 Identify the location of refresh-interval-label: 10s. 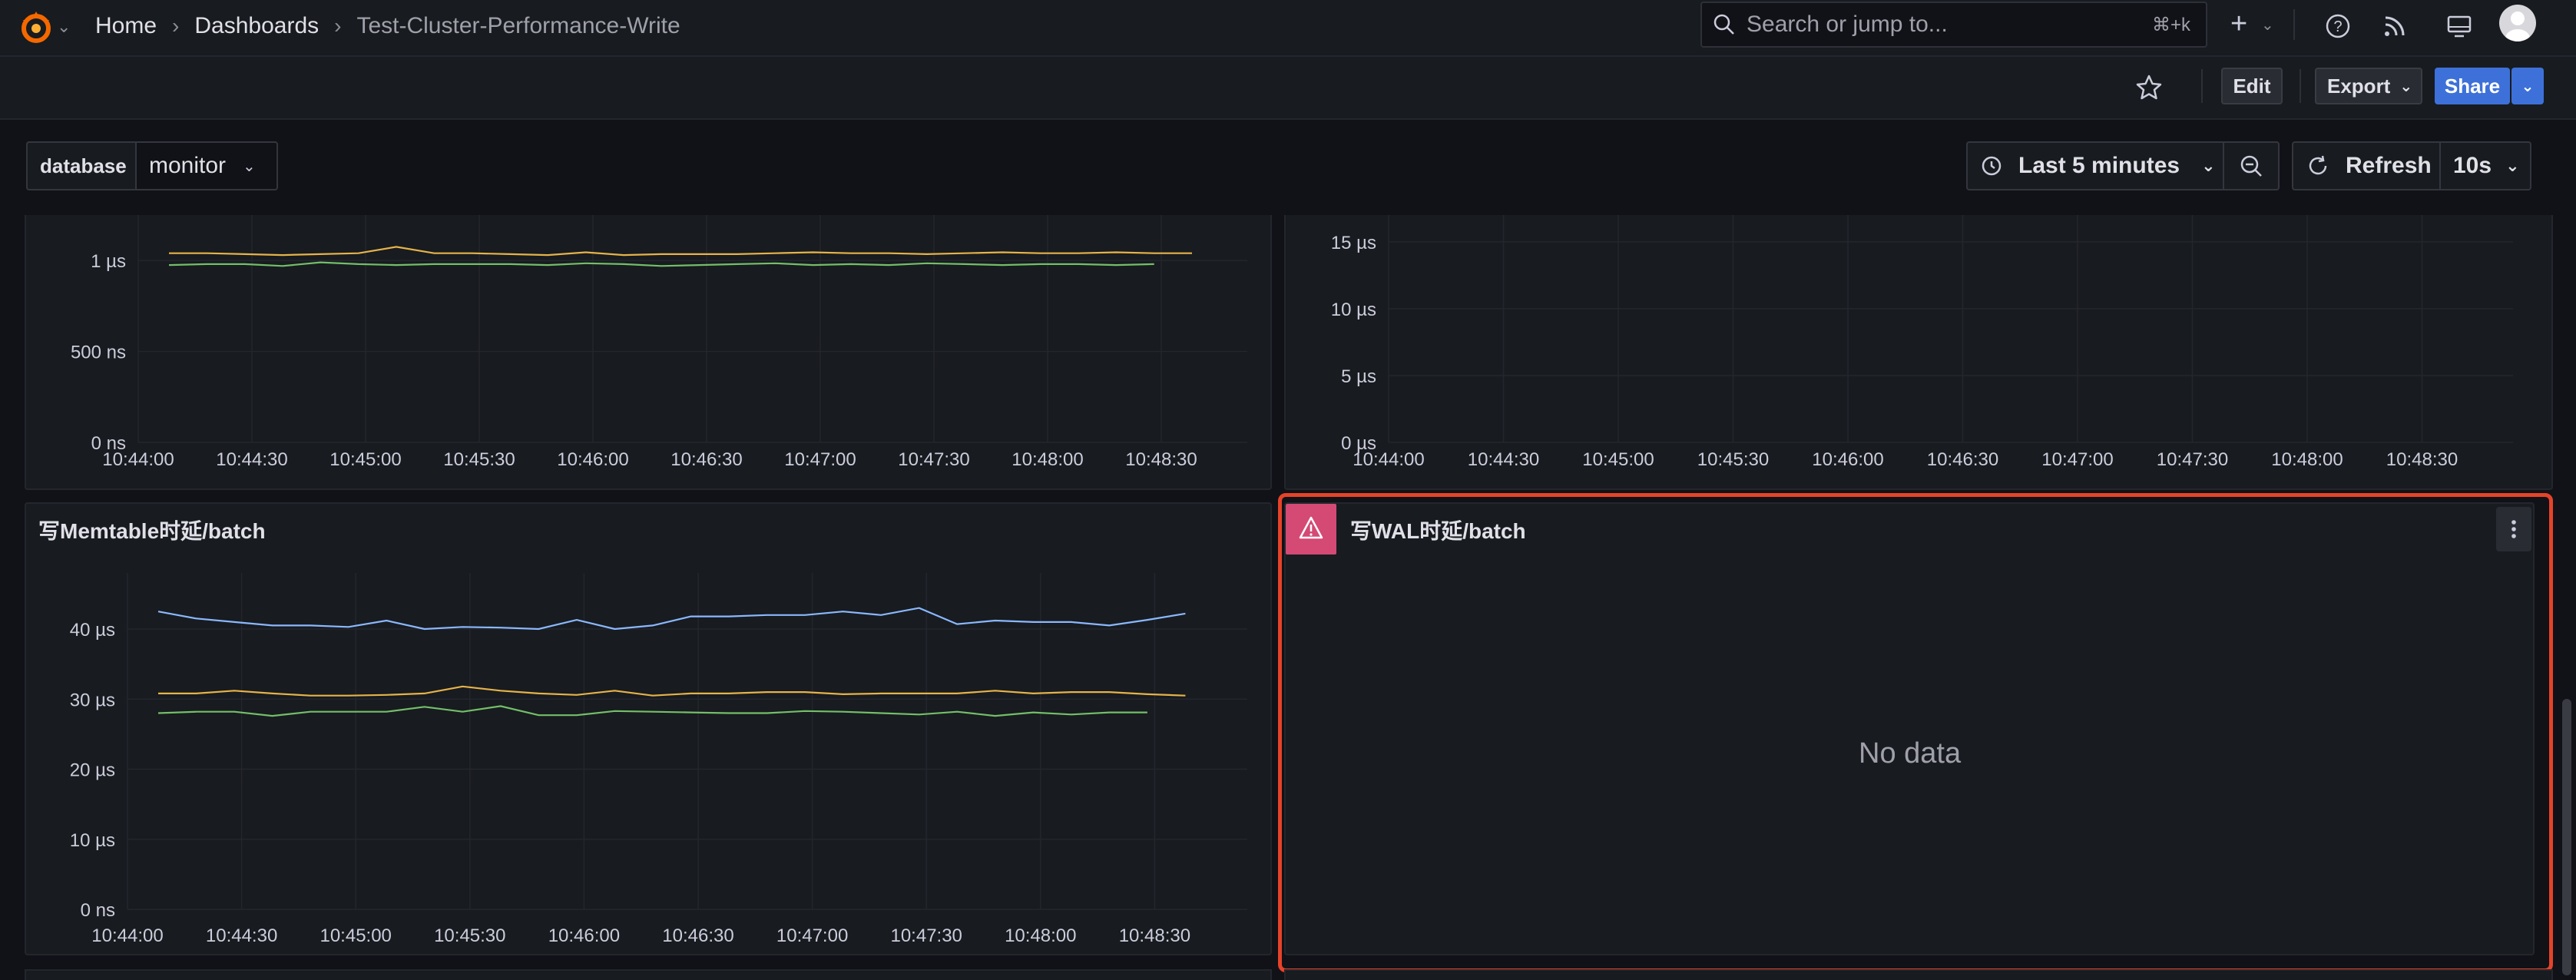
(2472, 166).